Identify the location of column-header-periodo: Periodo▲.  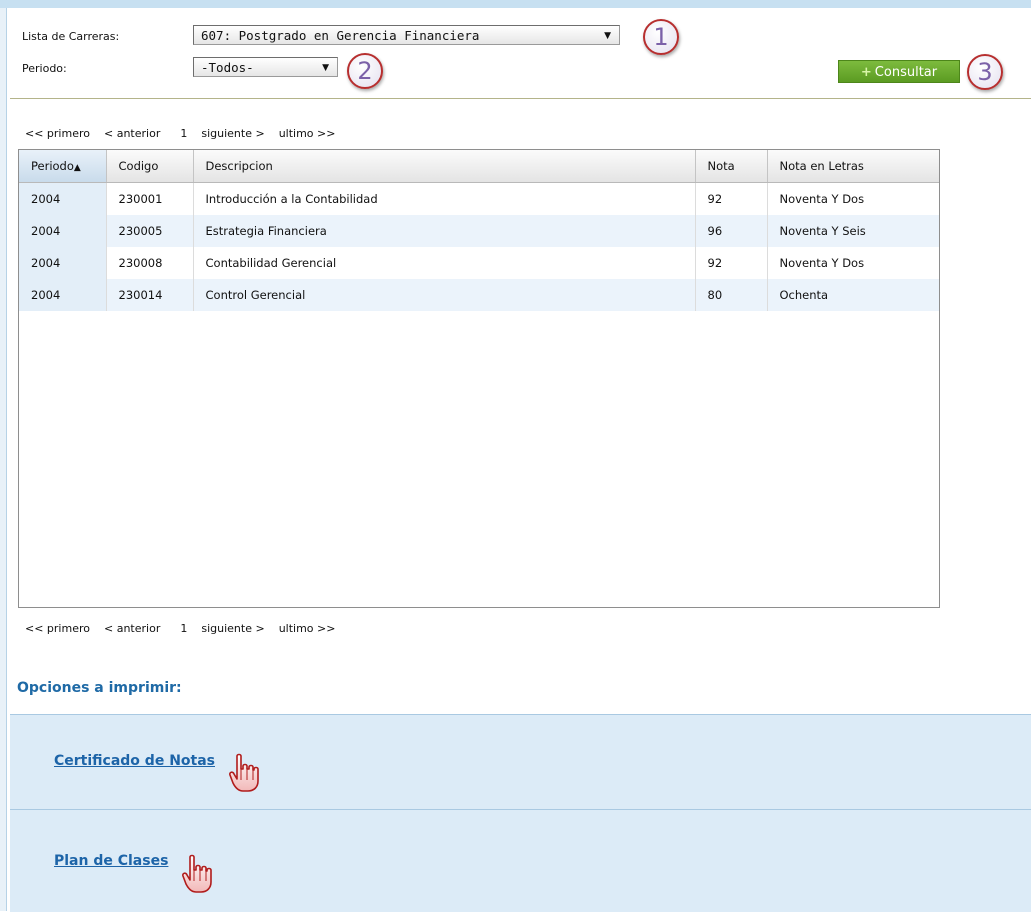
(63, 166).